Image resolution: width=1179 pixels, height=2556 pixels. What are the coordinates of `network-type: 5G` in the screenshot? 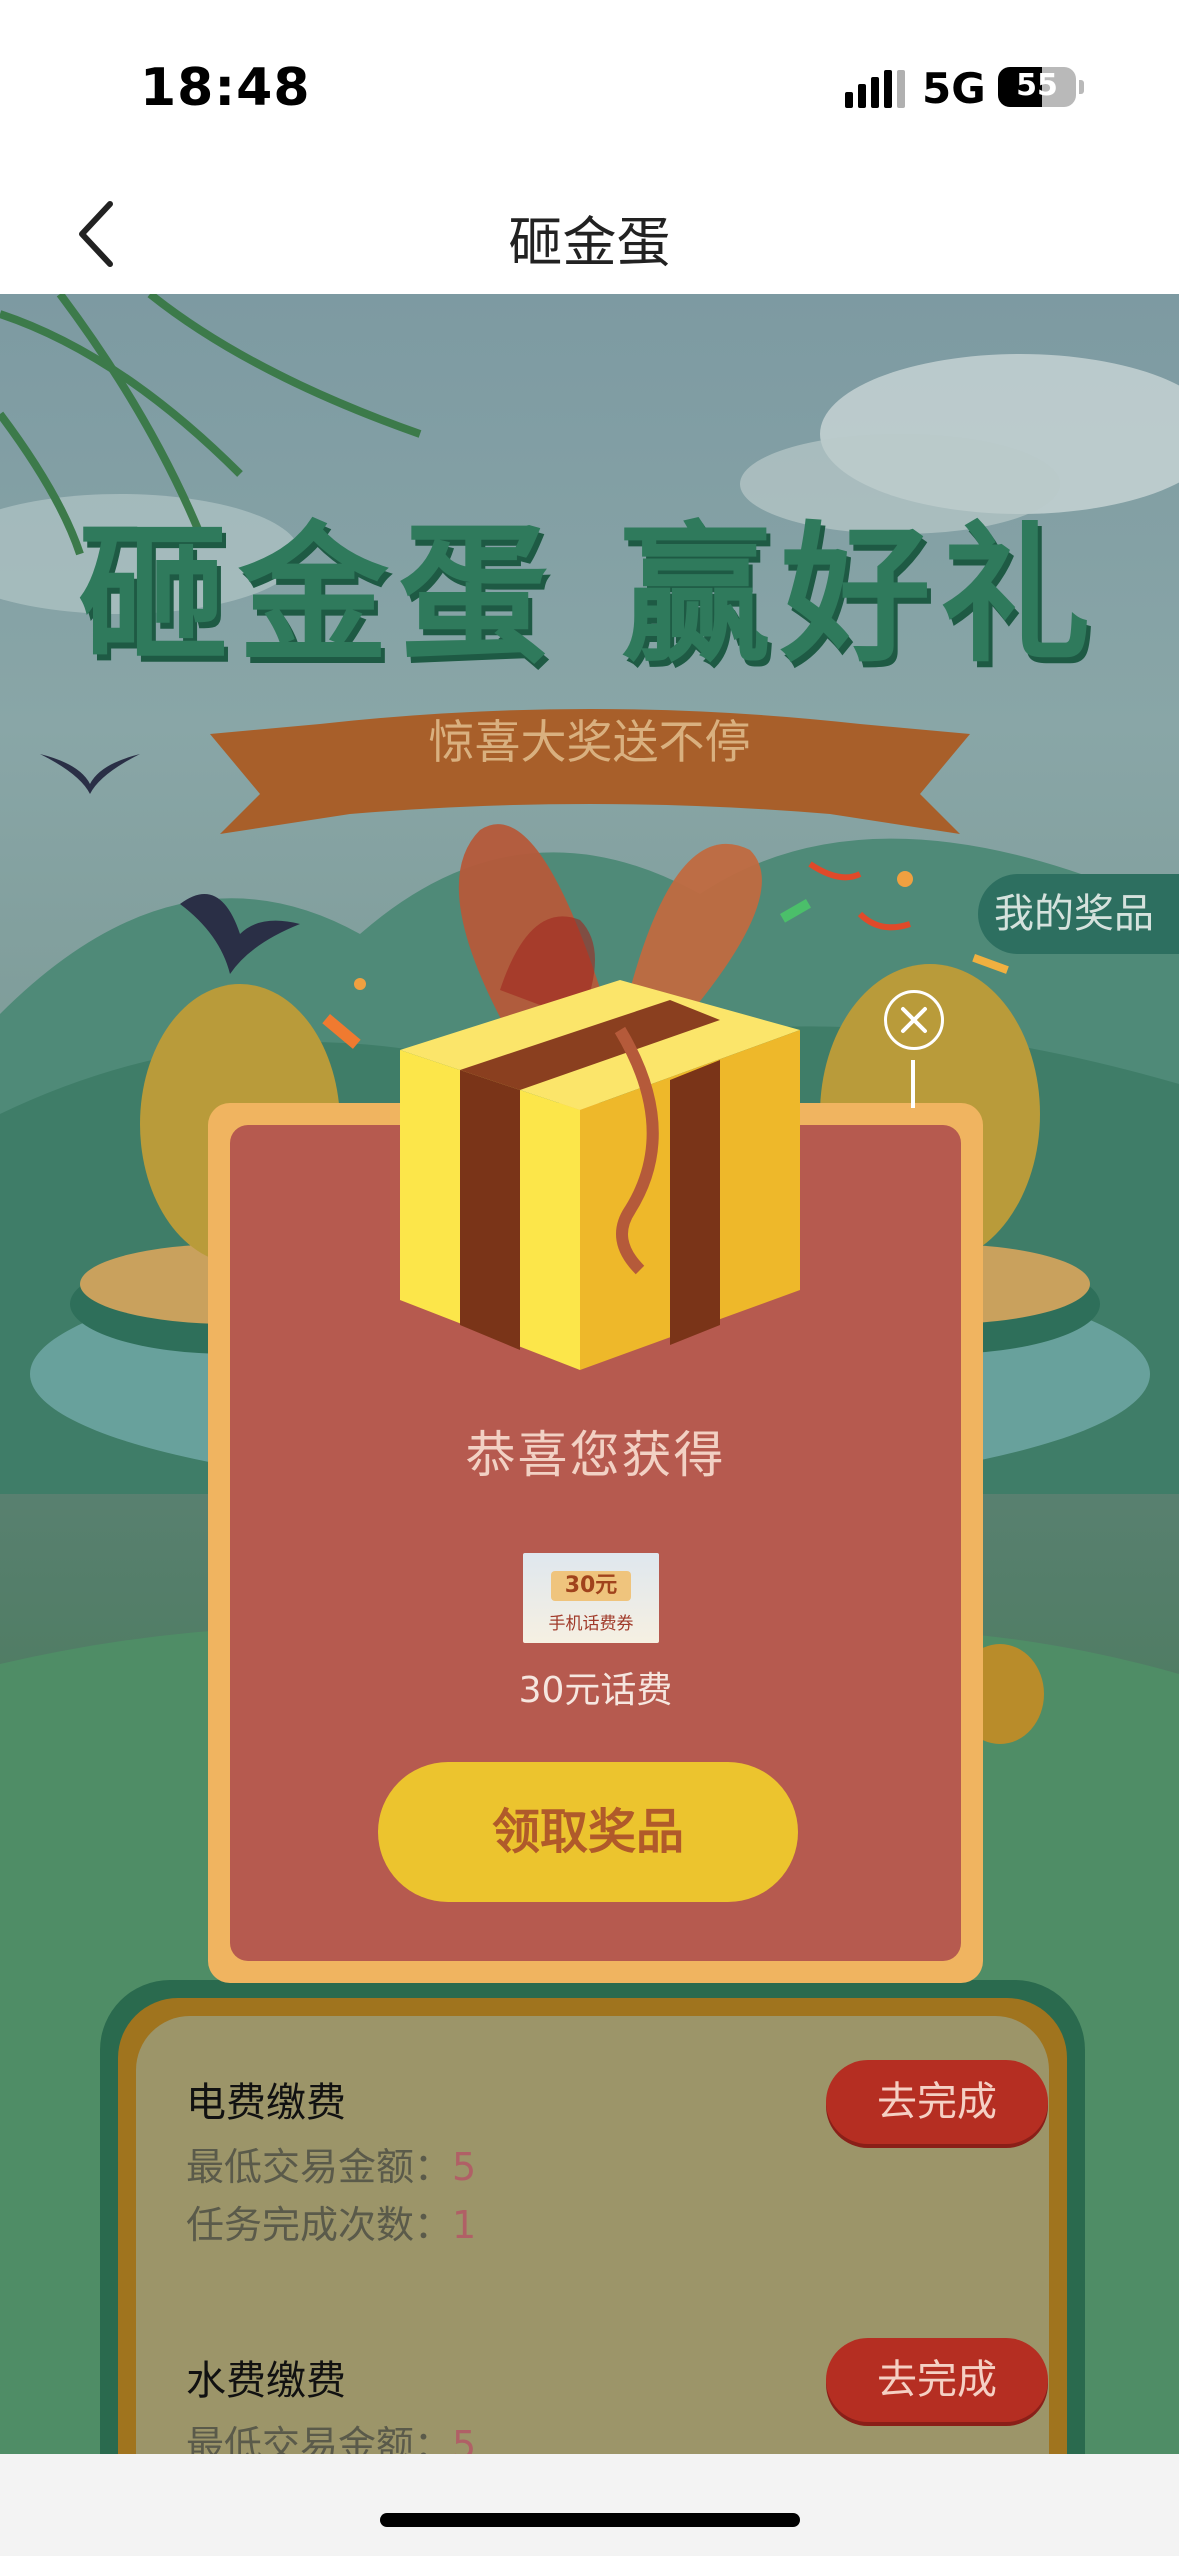 It's located at (954, 88).